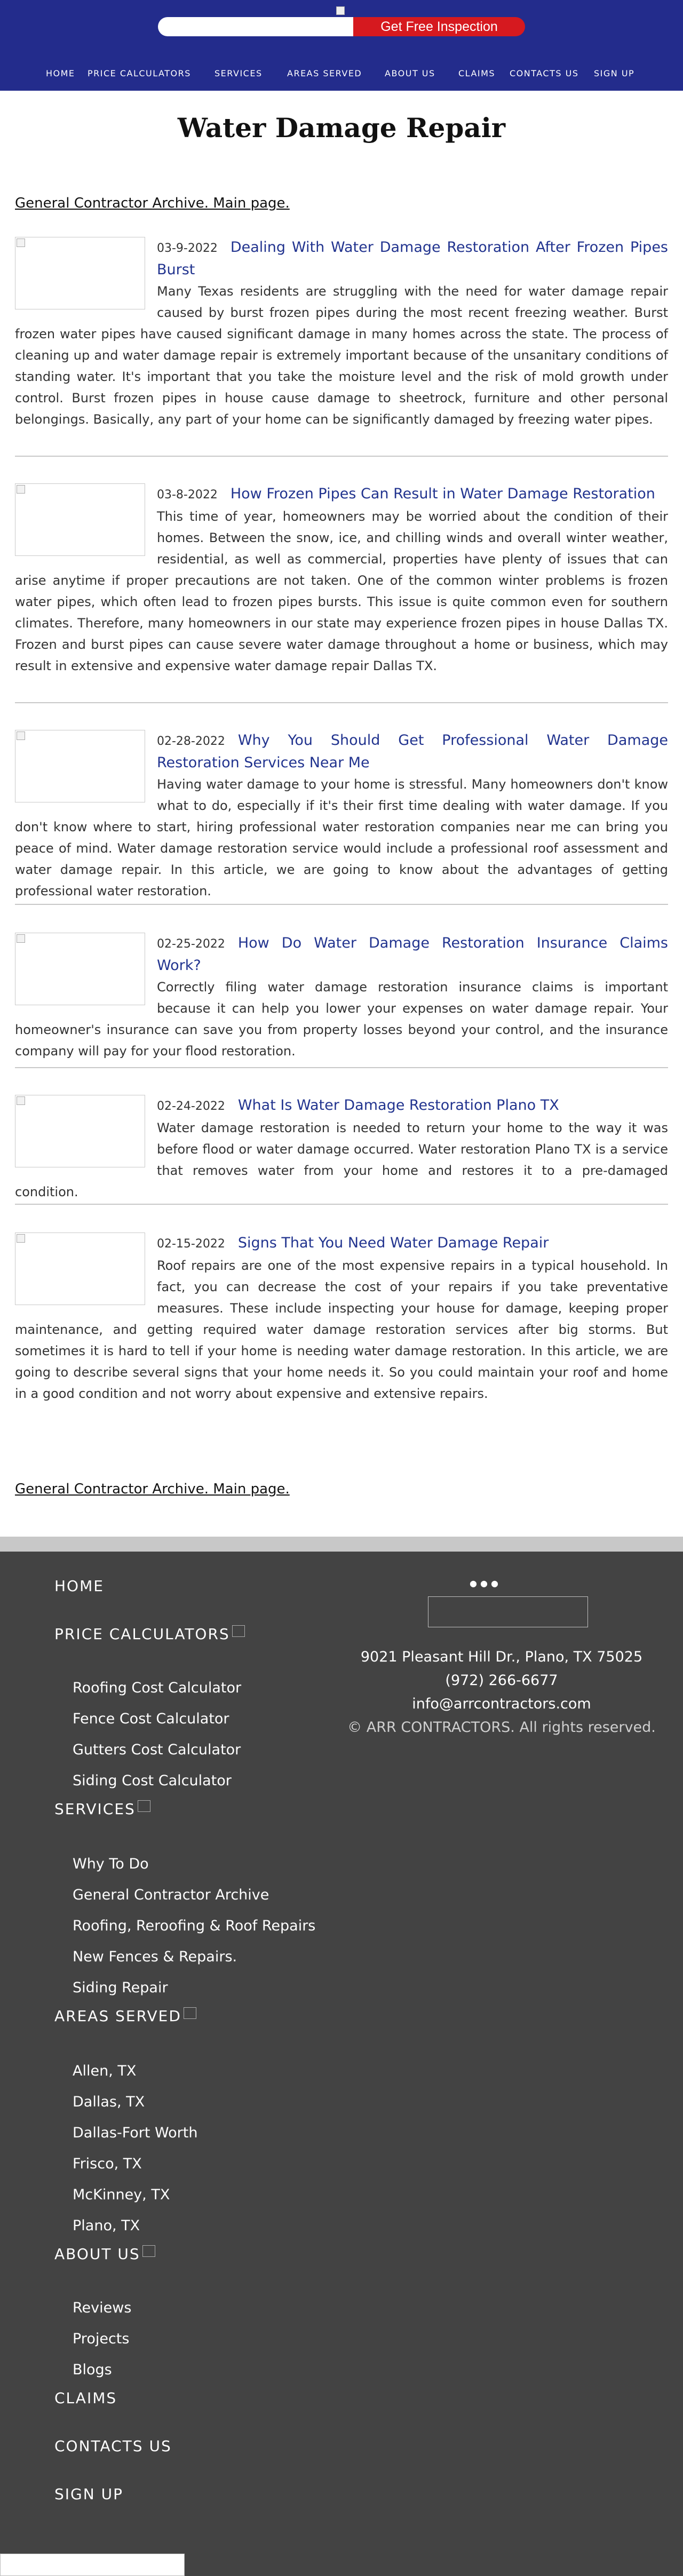 This screenshot has width=683, height=2576. I want to click on footer-claims-link: CLAIMS, so click(85, 2398).